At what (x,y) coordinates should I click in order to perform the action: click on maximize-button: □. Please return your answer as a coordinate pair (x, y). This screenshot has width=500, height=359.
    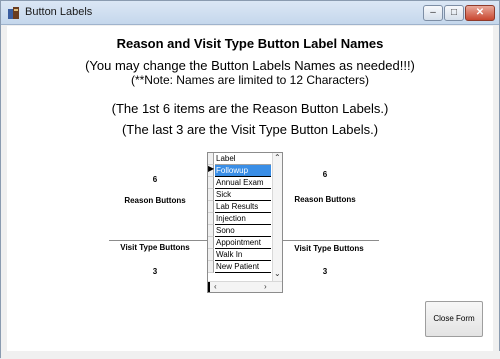
    Looking at the image, I should click on (454, 13).